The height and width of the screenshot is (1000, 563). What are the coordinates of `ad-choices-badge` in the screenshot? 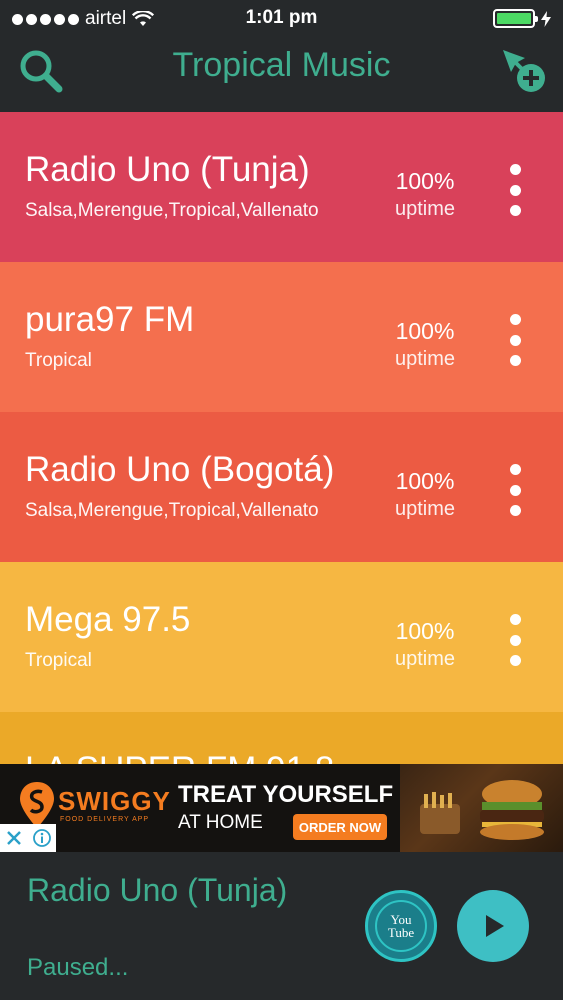 It's located at (28, 838).